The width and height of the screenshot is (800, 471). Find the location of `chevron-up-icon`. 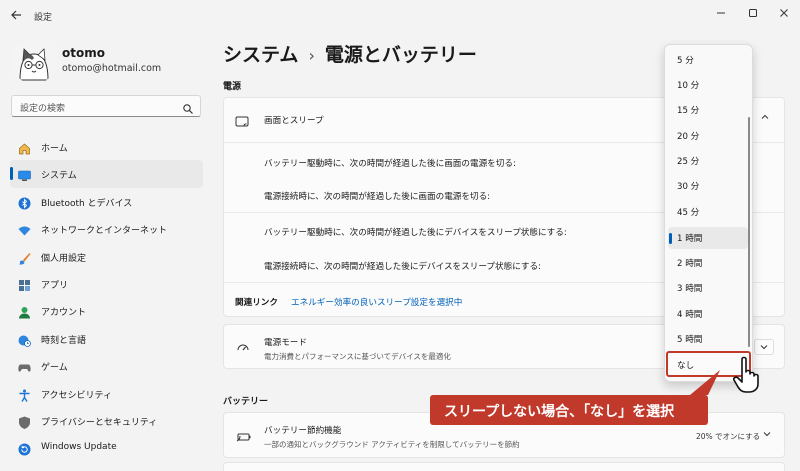

chevron-up-icon is located at coordinates (765, 118).